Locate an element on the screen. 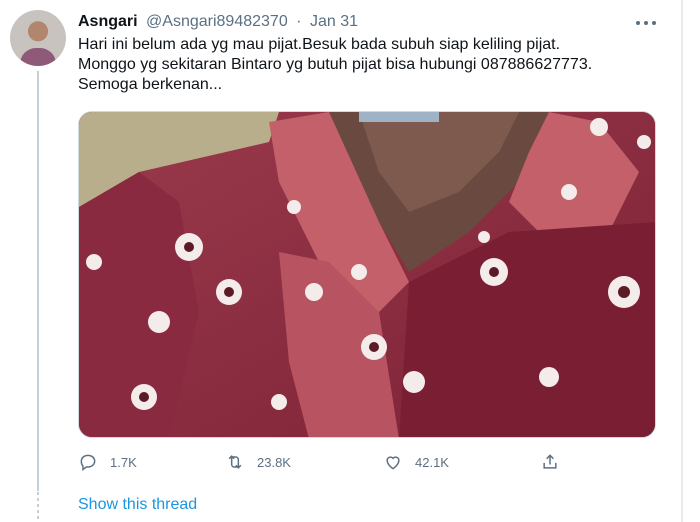 The height and width of the screenshot is (522, 700). retweet-count: 23.8K is located at coordinates (274, 462).